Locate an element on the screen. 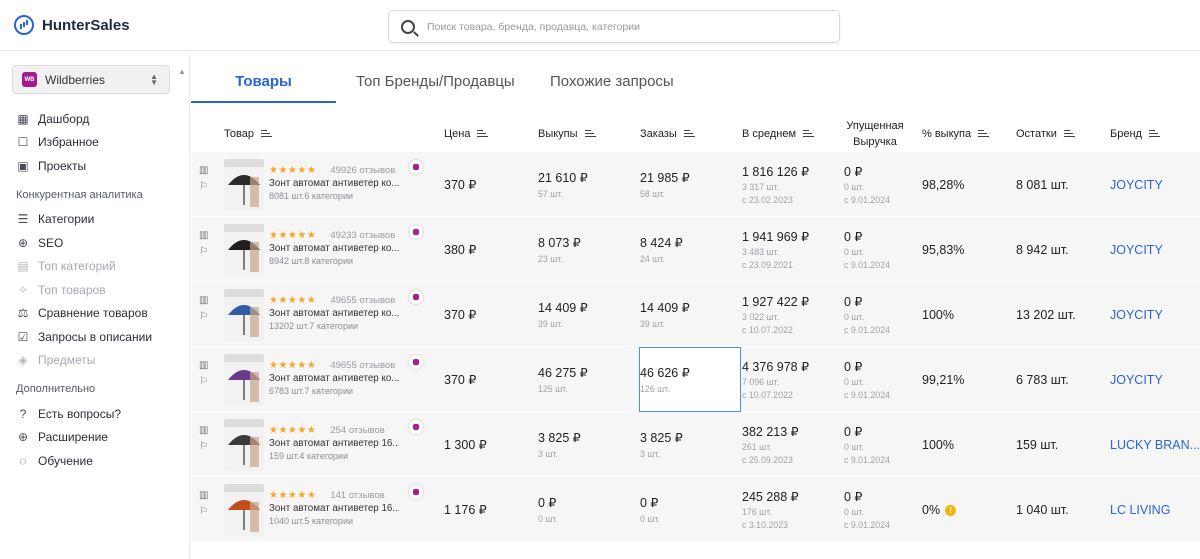  tab-products: Товары is located at coordinates (263, 84).